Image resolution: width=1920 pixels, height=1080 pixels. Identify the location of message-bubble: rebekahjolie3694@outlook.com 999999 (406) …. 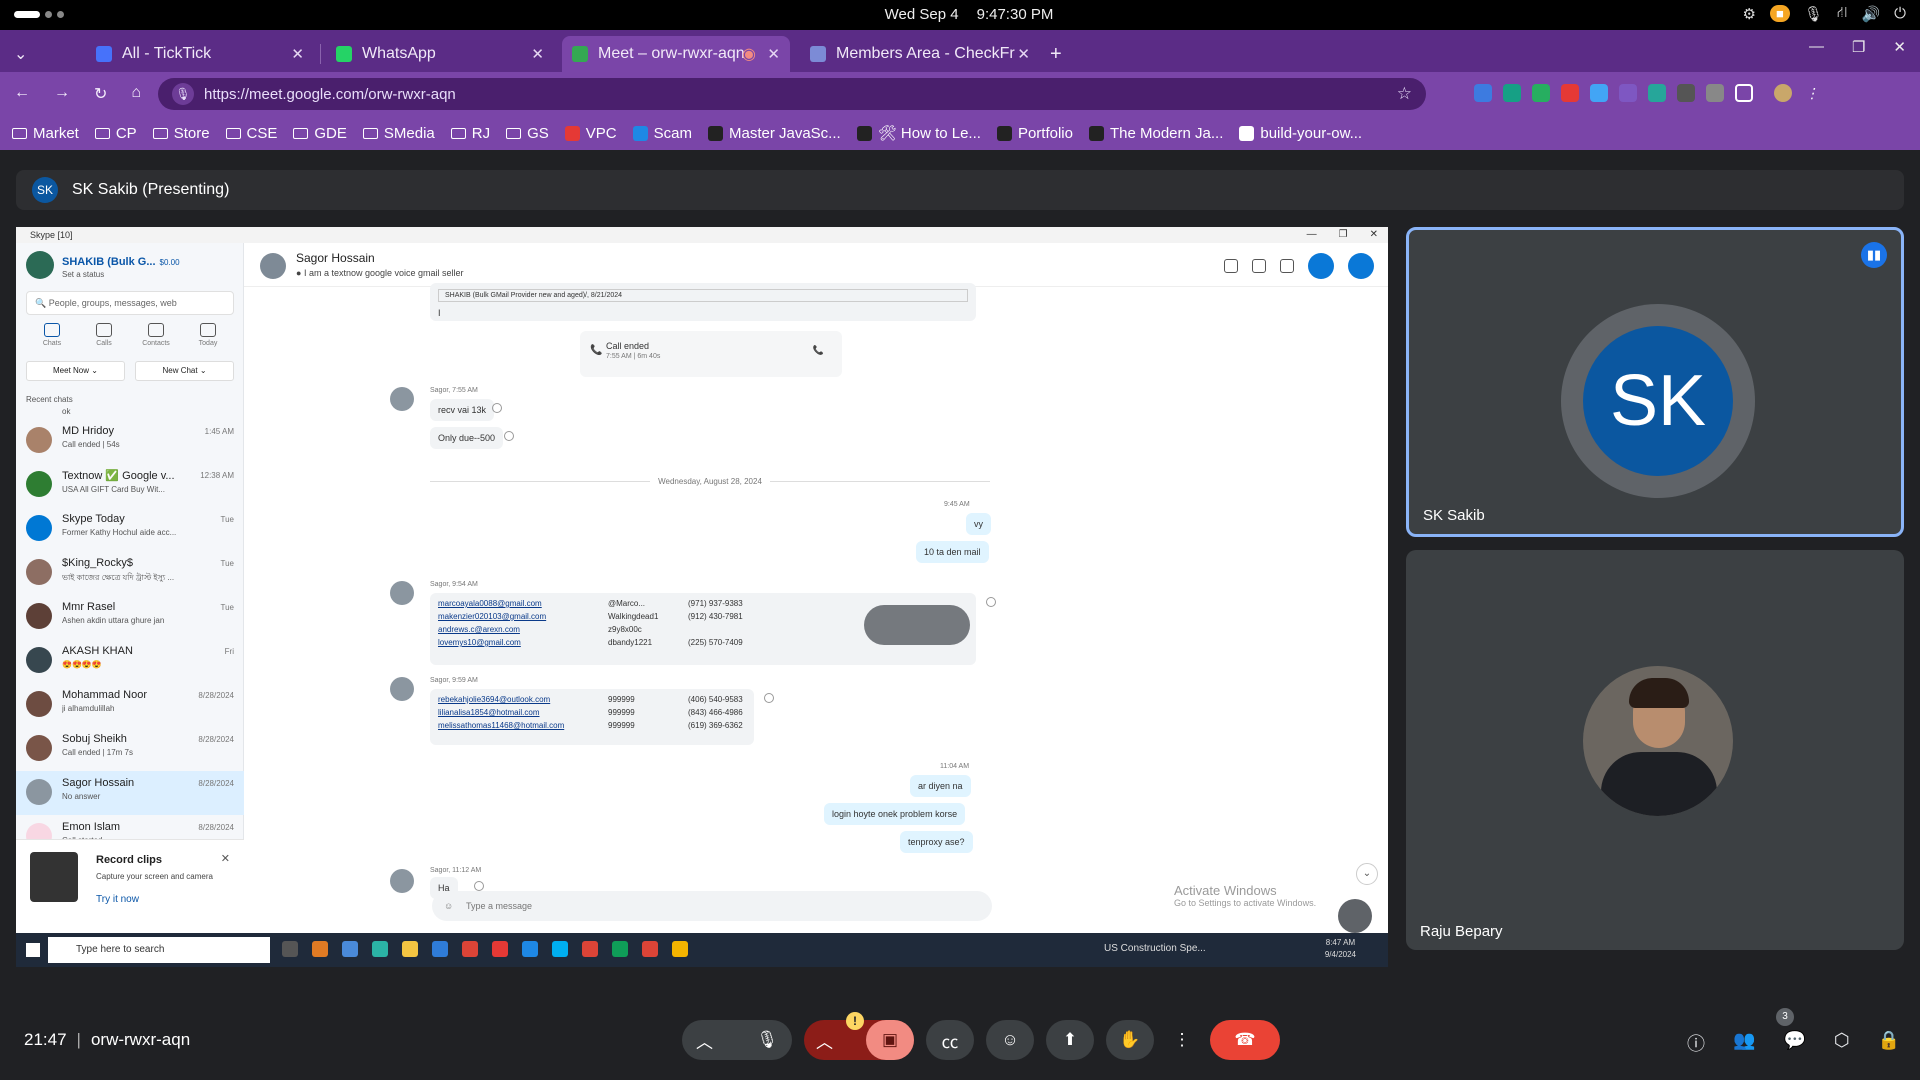
(592, 717).